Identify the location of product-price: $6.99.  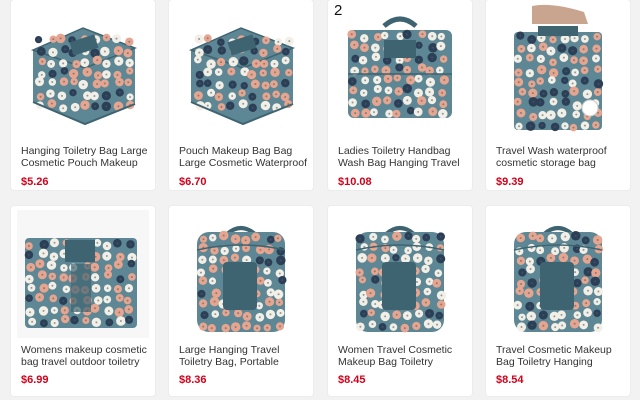
(35, 380).